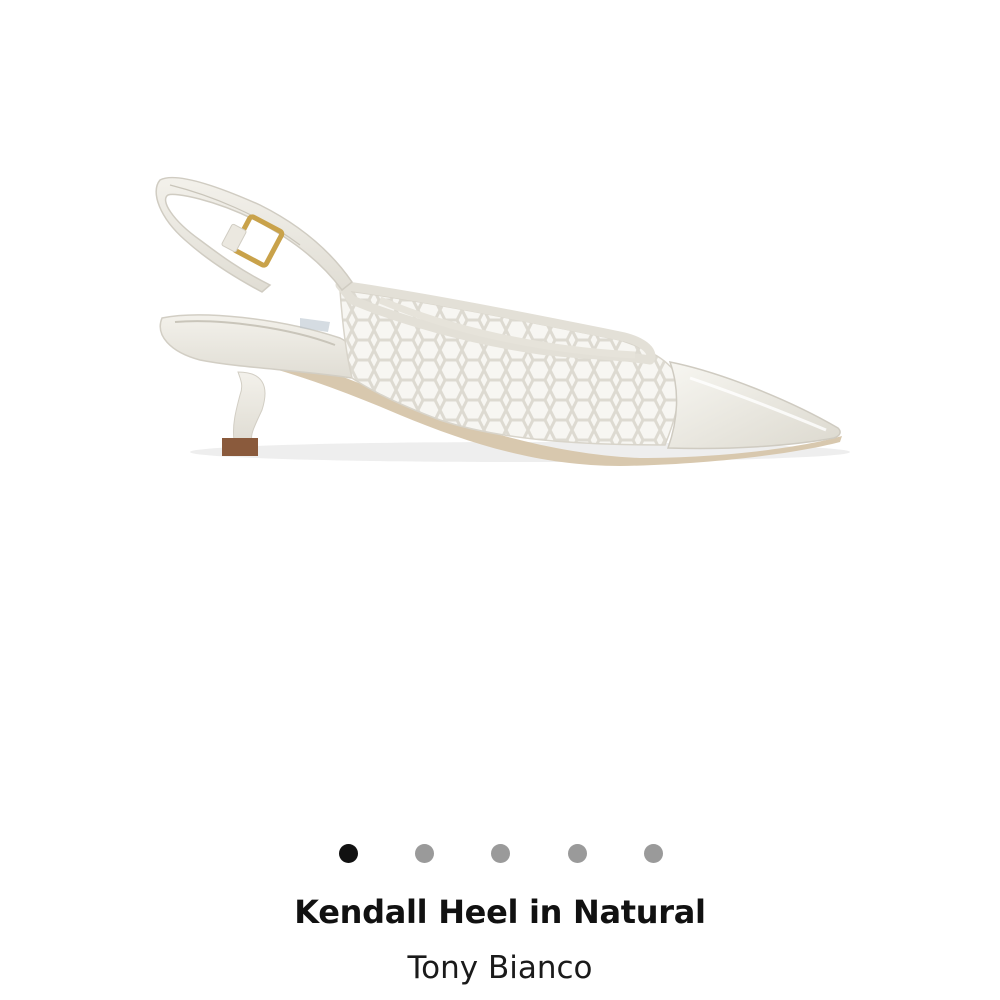 This screenshot has width=1000, height=1000. I want to click on product-title: Kendall Heel in Natural, so click(500, 912).